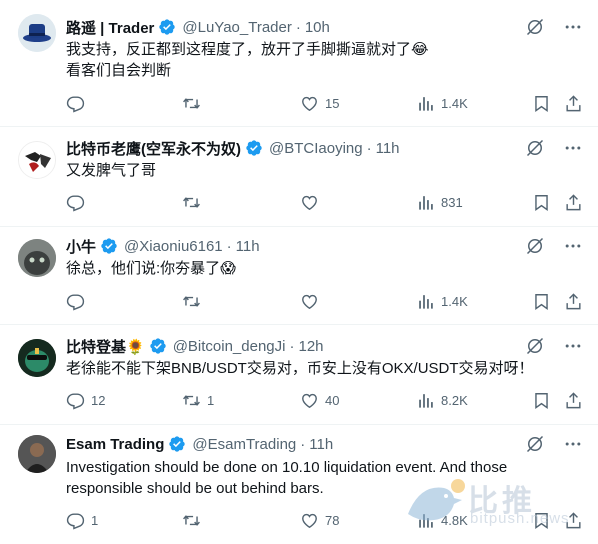 The image size is (598, 544). What do you see at coordinates (319, 103) in the screenshot?
I see `like-button: 15` at bounding box center [319, 103].